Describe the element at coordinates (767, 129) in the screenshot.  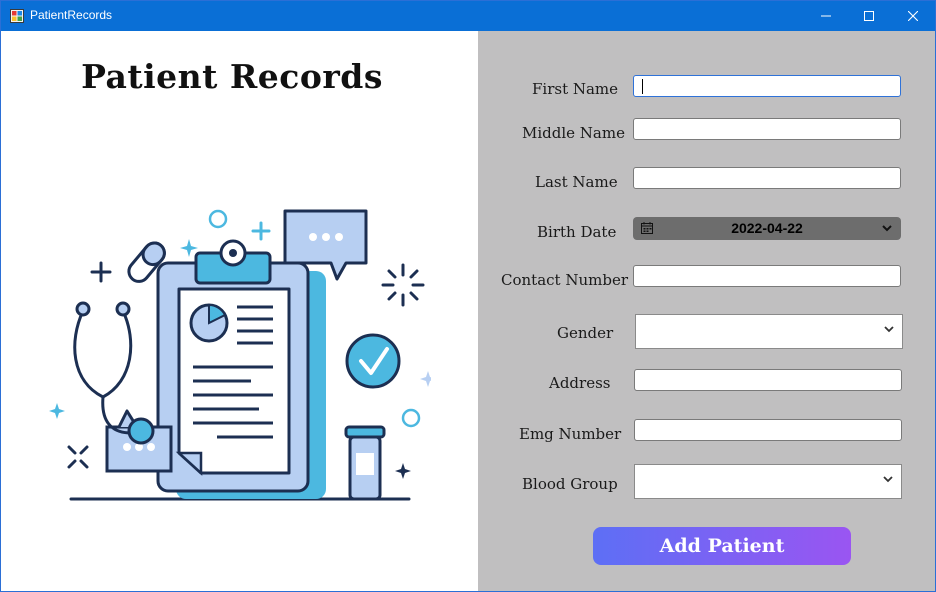
I see `middle-name-input` at that location.